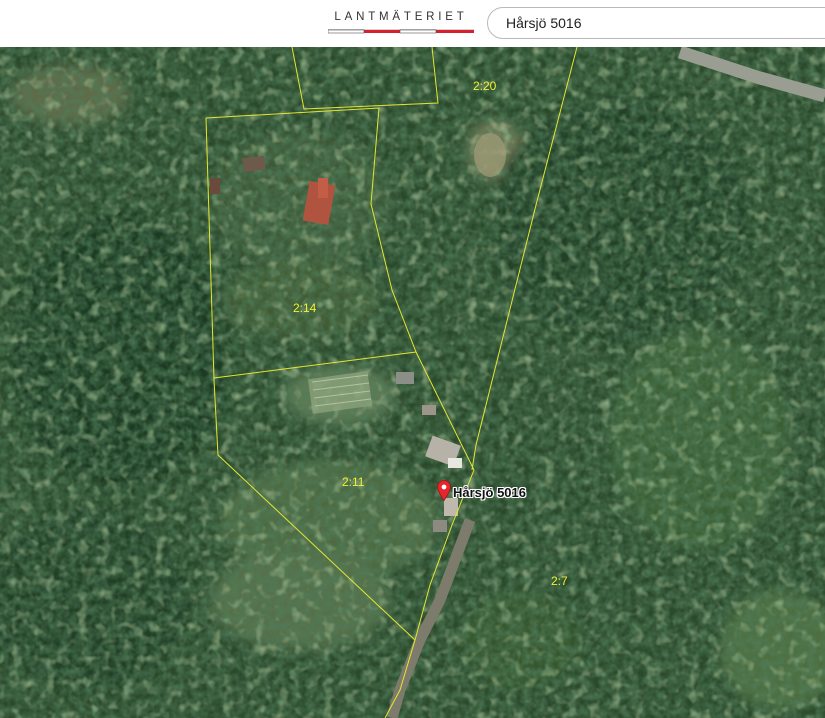 The width and height of the screenshot is (825, 718). Describe the element at coordinates (401, 17) in the screenshot. I see `logo-text: LANTMÄTERIET` at that location.